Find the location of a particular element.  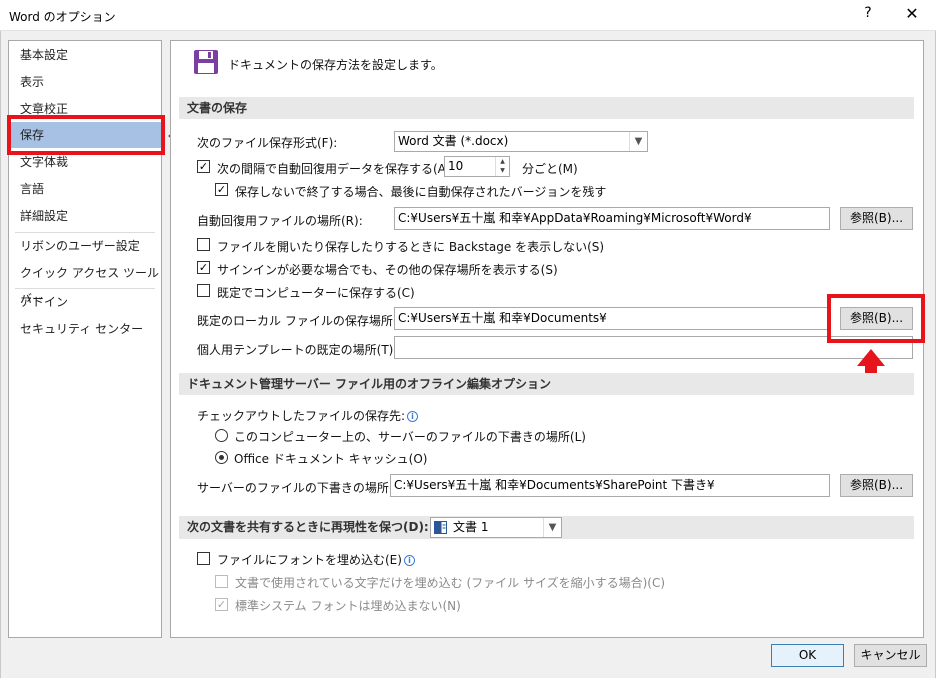

template-location-label: 個人用テンプレートの既定の場所(T): is located at coordinates (297, 350).